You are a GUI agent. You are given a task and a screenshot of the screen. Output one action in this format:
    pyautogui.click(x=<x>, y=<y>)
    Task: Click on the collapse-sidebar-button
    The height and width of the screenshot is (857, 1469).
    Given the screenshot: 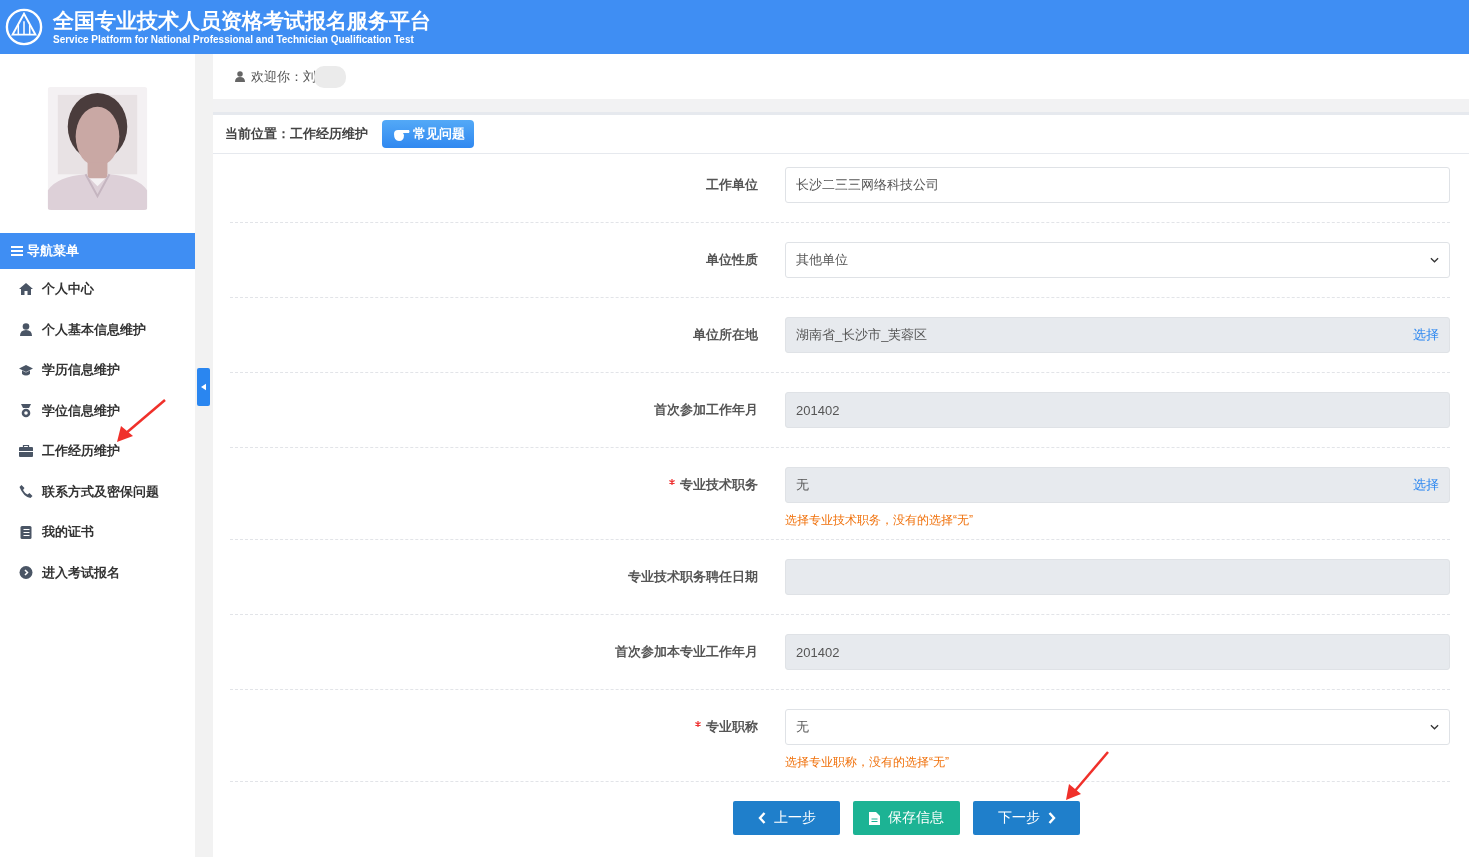 What is the action you would take?
    pyautogui.click(x=203, y=387)
    